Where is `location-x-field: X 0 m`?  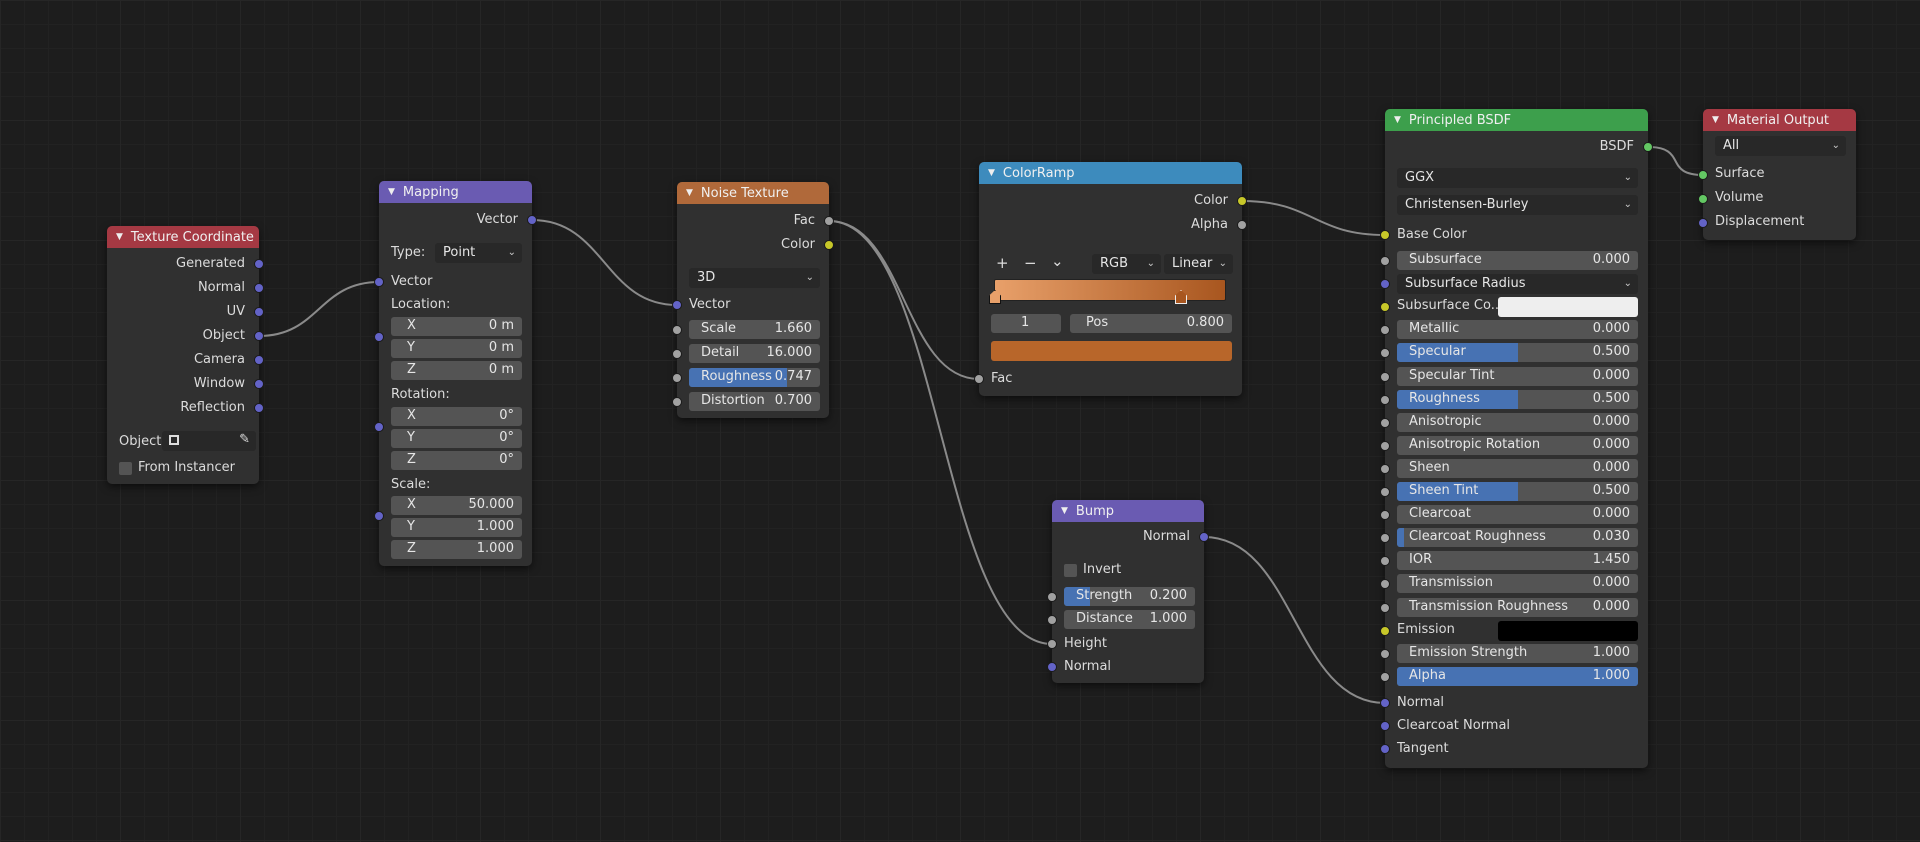
location-x-field: X 0 m is located at coordinates (456, 326).